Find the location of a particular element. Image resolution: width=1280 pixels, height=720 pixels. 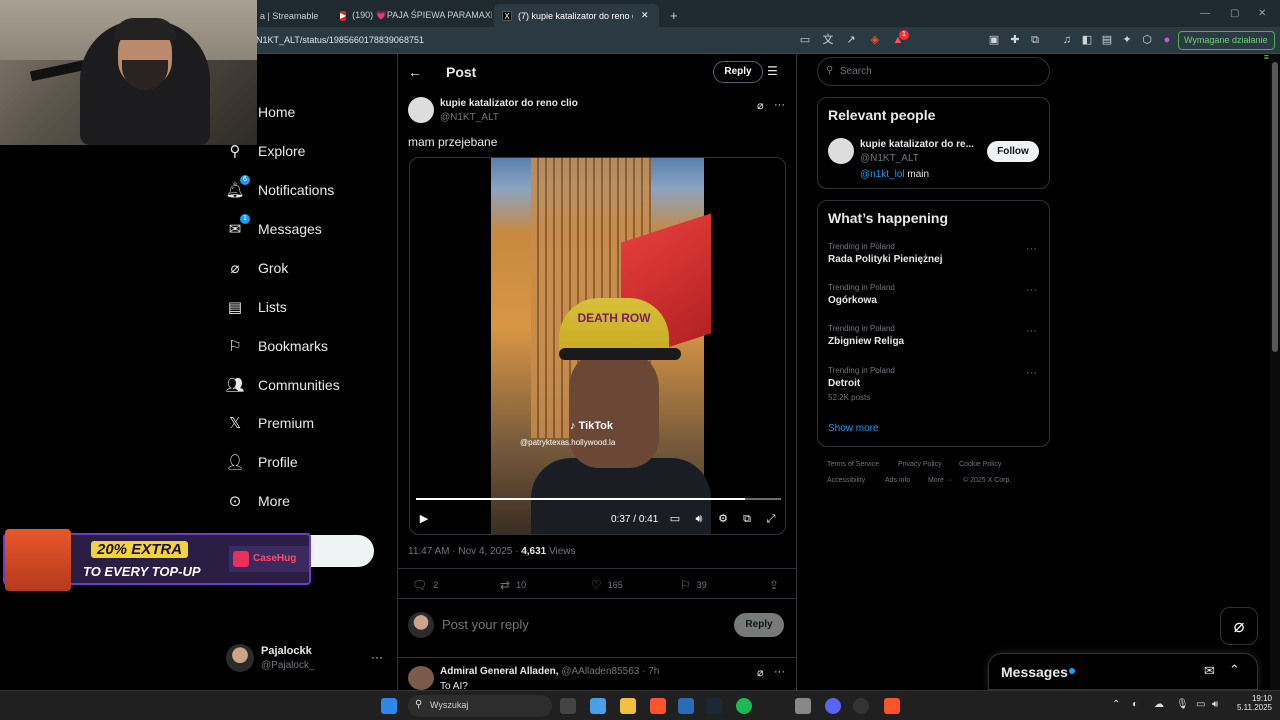

leo-icon: ✦ is located at coordinates (1127, 40).